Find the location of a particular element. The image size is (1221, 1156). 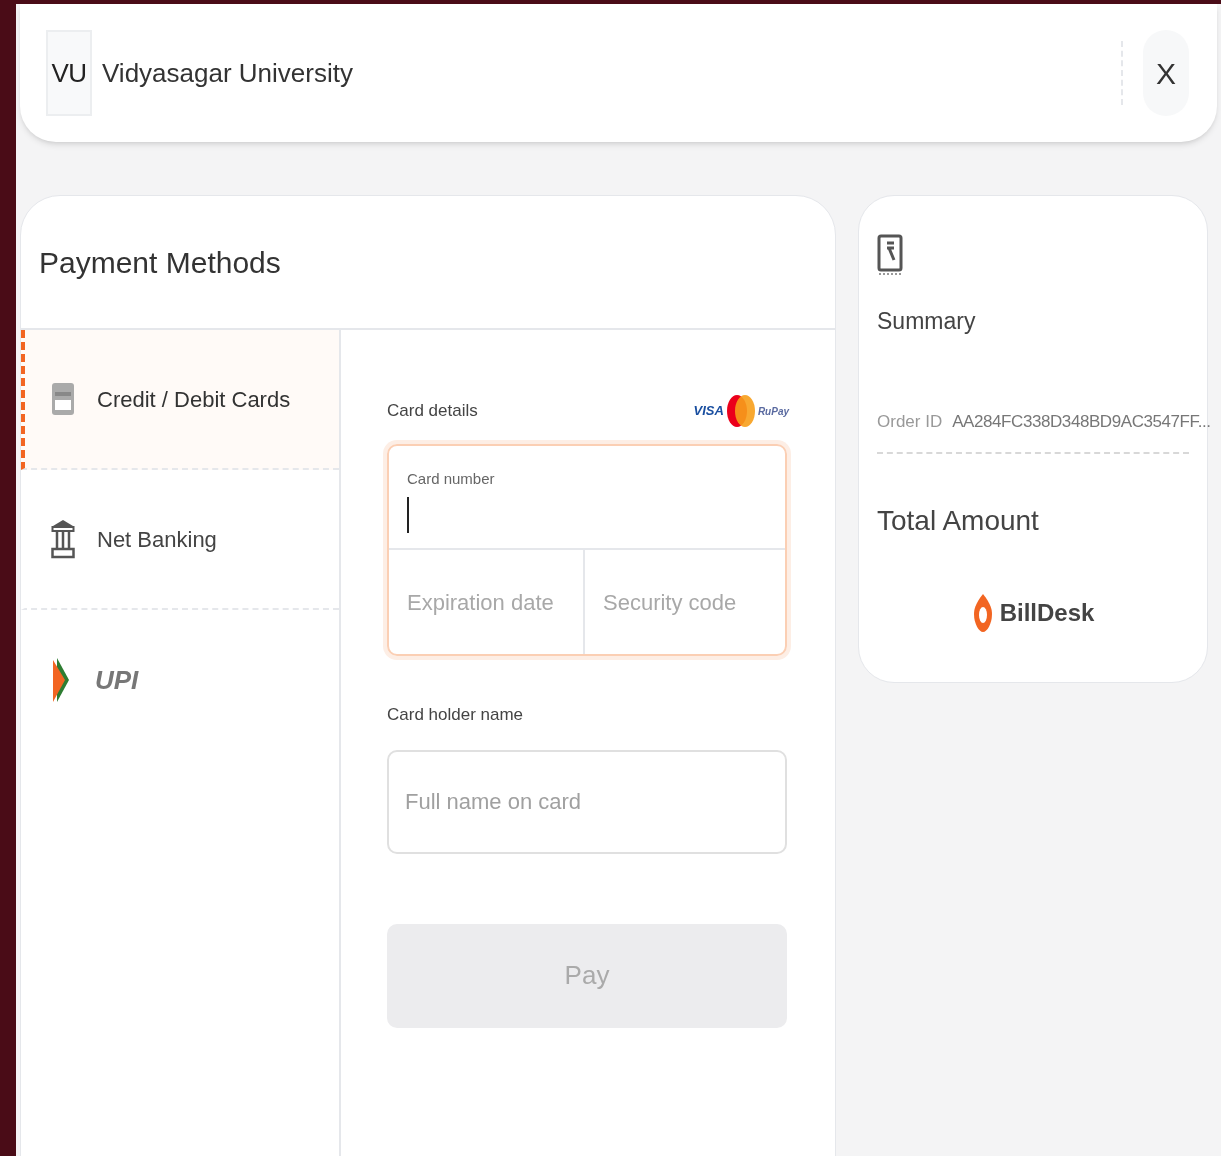

receipt-icon is located at coordinates (890, 255).